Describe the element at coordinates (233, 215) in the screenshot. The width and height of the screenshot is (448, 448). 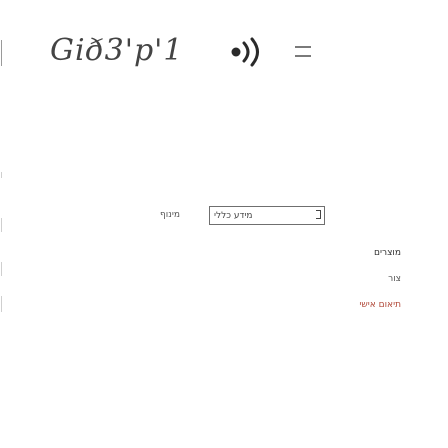
I see `tab-about-label: מידע כללי` at that location.